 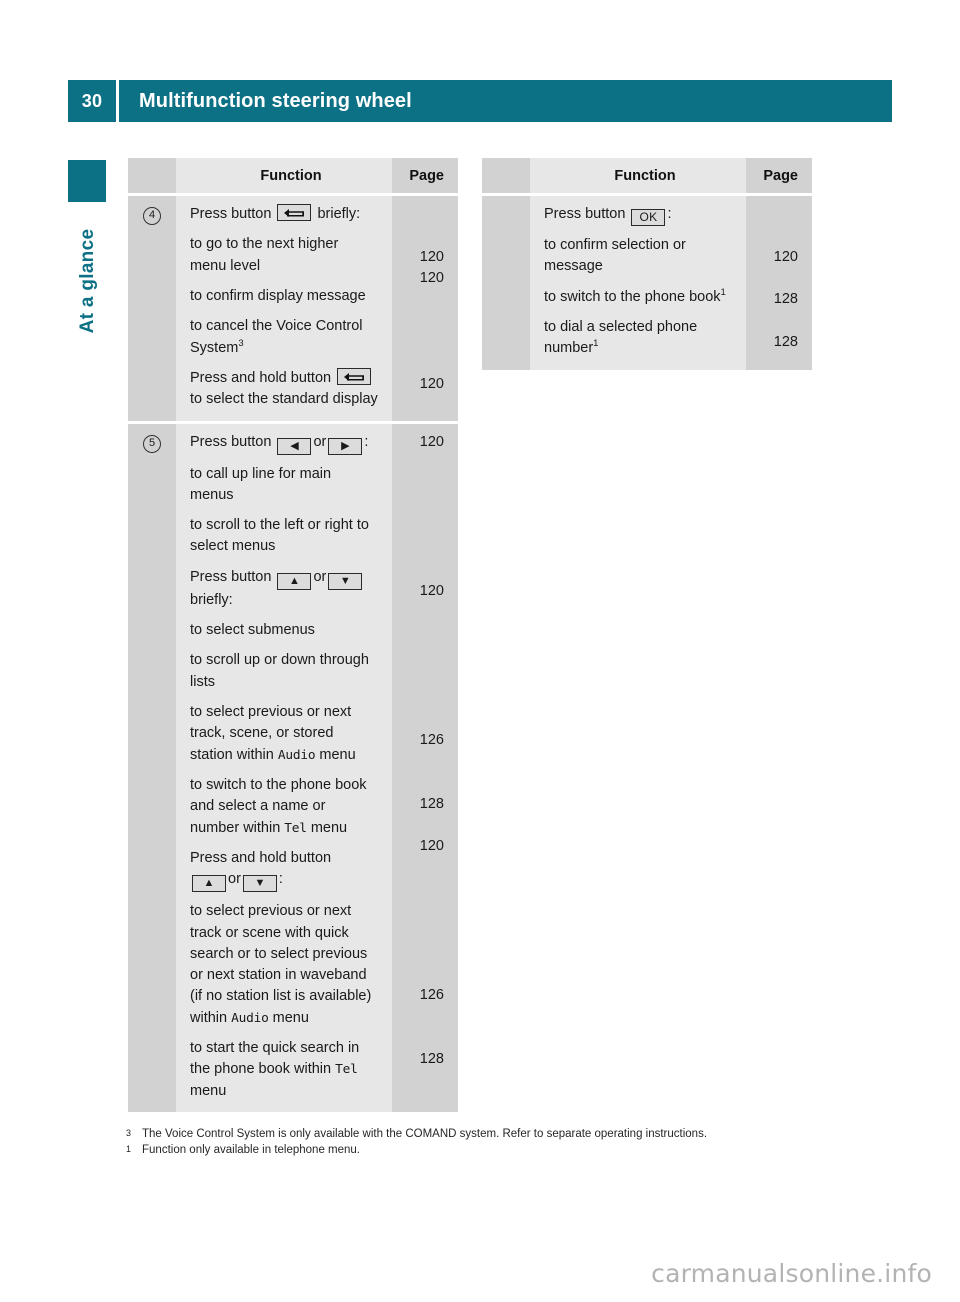 What do you see at coordinates (425, 175) in the screenshot?
I see `page-header: Page` at bounding box center [425, 175].